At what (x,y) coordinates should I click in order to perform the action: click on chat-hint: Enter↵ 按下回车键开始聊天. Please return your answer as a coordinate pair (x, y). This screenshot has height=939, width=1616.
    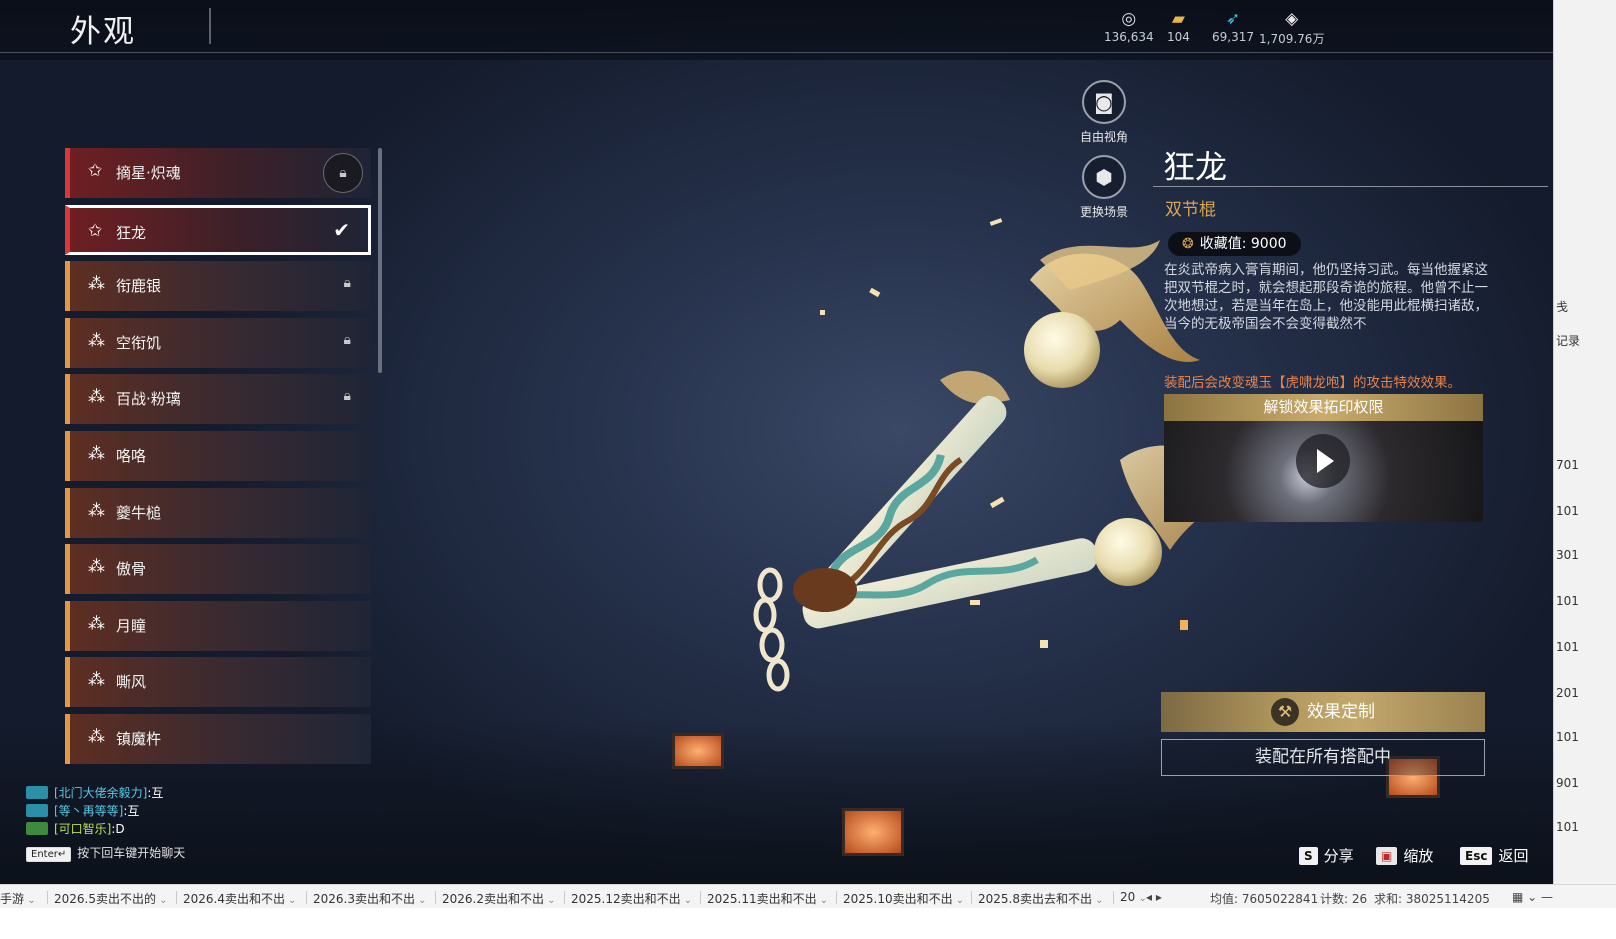
    Looking at the image, I should click on (105, 853).